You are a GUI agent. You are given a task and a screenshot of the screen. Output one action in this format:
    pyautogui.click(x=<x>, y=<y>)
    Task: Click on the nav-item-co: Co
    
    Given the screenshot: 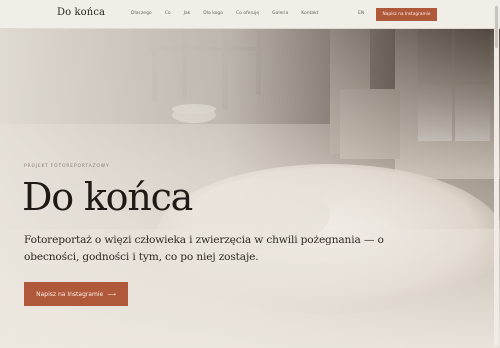 What is the action you would take?
    pyautogui.click(x=168, y=13)
    